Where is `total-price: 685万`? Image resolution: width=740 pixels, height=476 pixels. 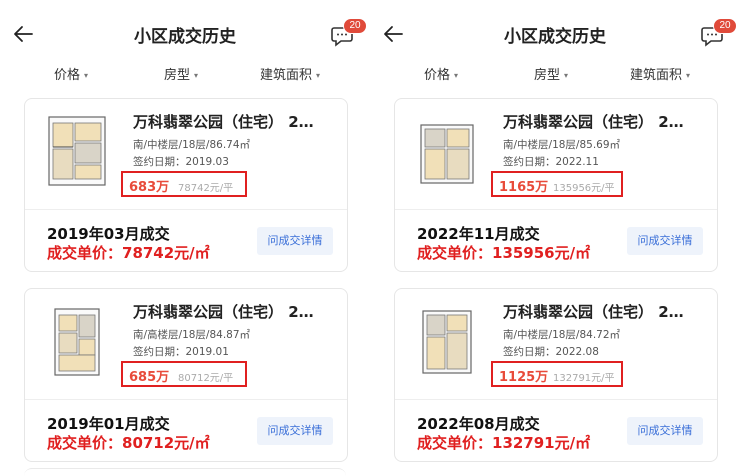
total-price: 685万 is located at coordinates (149, 377).